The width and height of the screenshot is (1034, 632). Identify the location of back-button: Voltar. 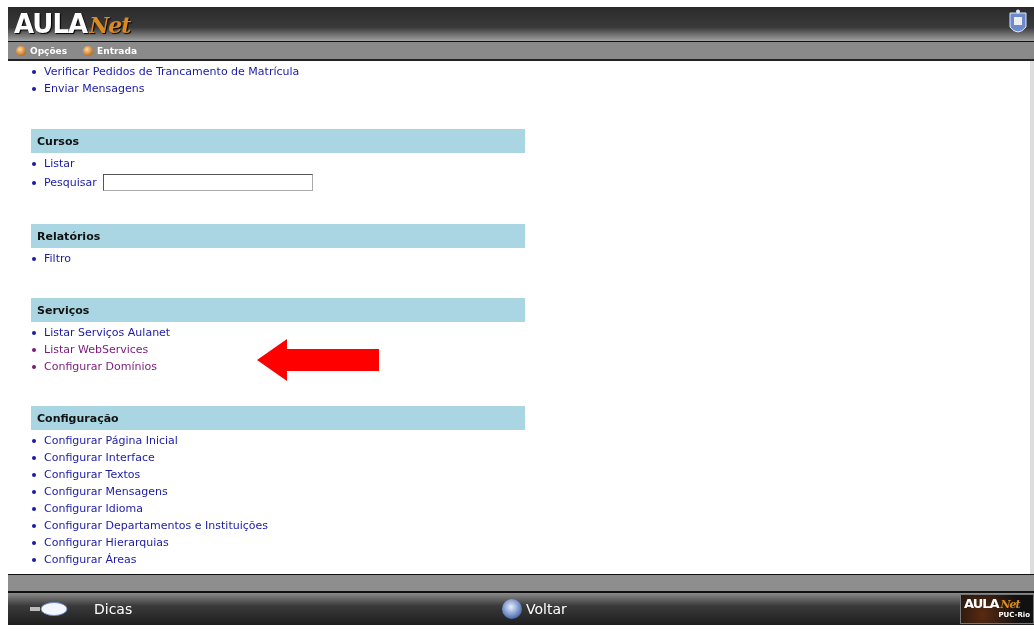
(534, 609).